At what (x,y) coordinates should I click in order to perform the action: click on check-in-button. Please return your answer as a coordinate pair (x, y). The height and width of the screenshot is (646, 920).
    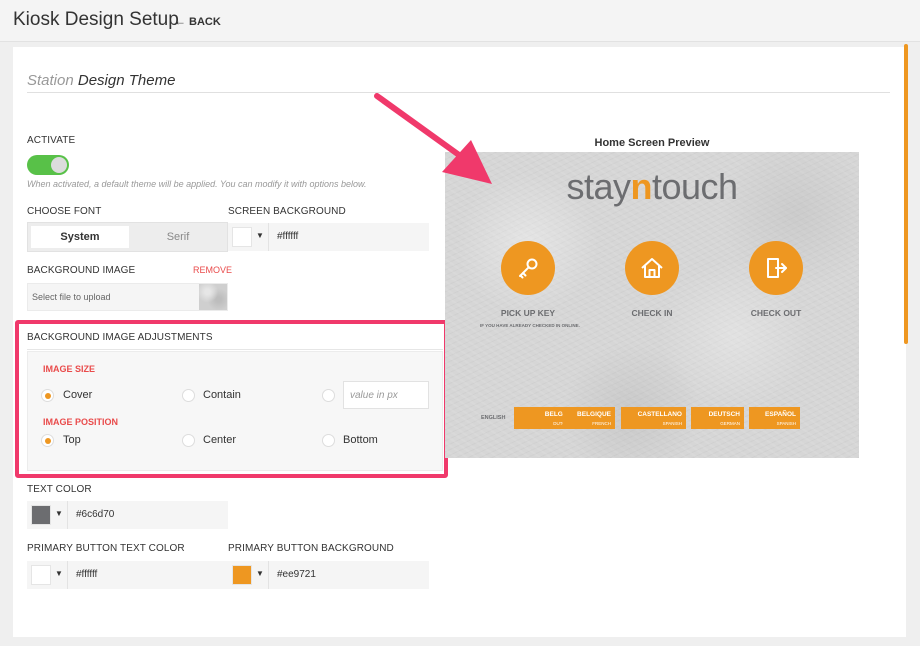
    Looking at the image, I should click on (652, 268).